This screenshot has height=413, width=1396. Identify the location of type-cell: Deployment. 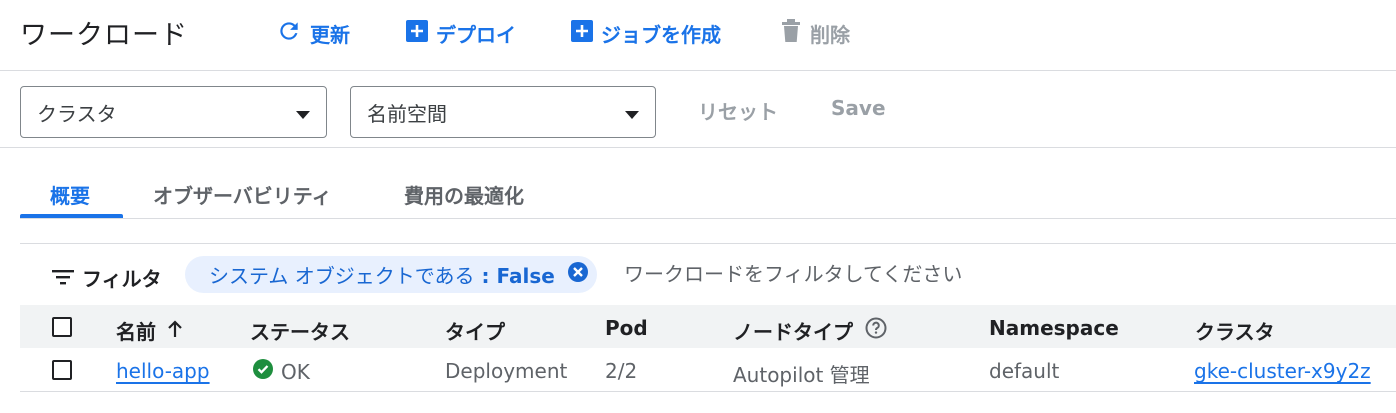
(506, 371).